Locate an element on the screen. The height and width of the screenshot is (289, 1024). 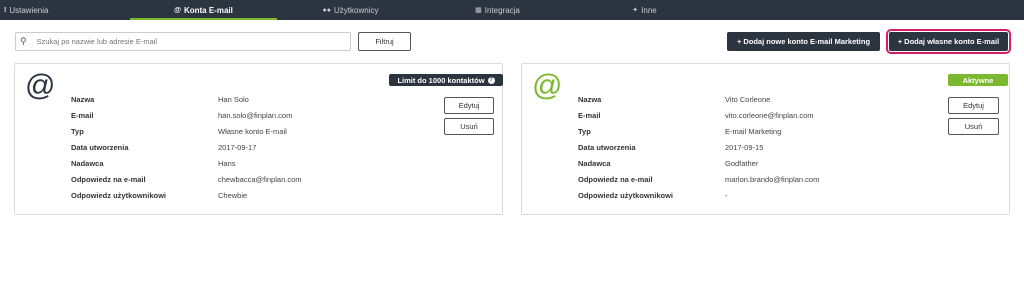
wrench-icon: ✦ is located at coordinates (635, 10).